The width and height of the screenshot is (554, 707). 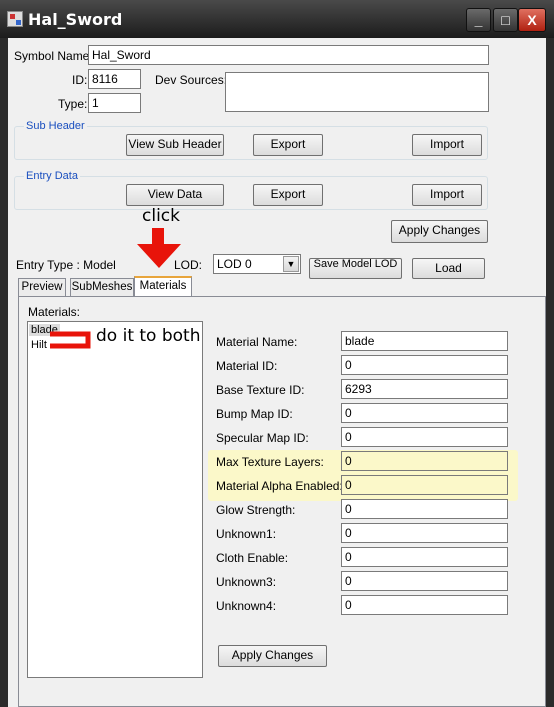 I want to click on maximize-button: □, so click(x=505, y=20).